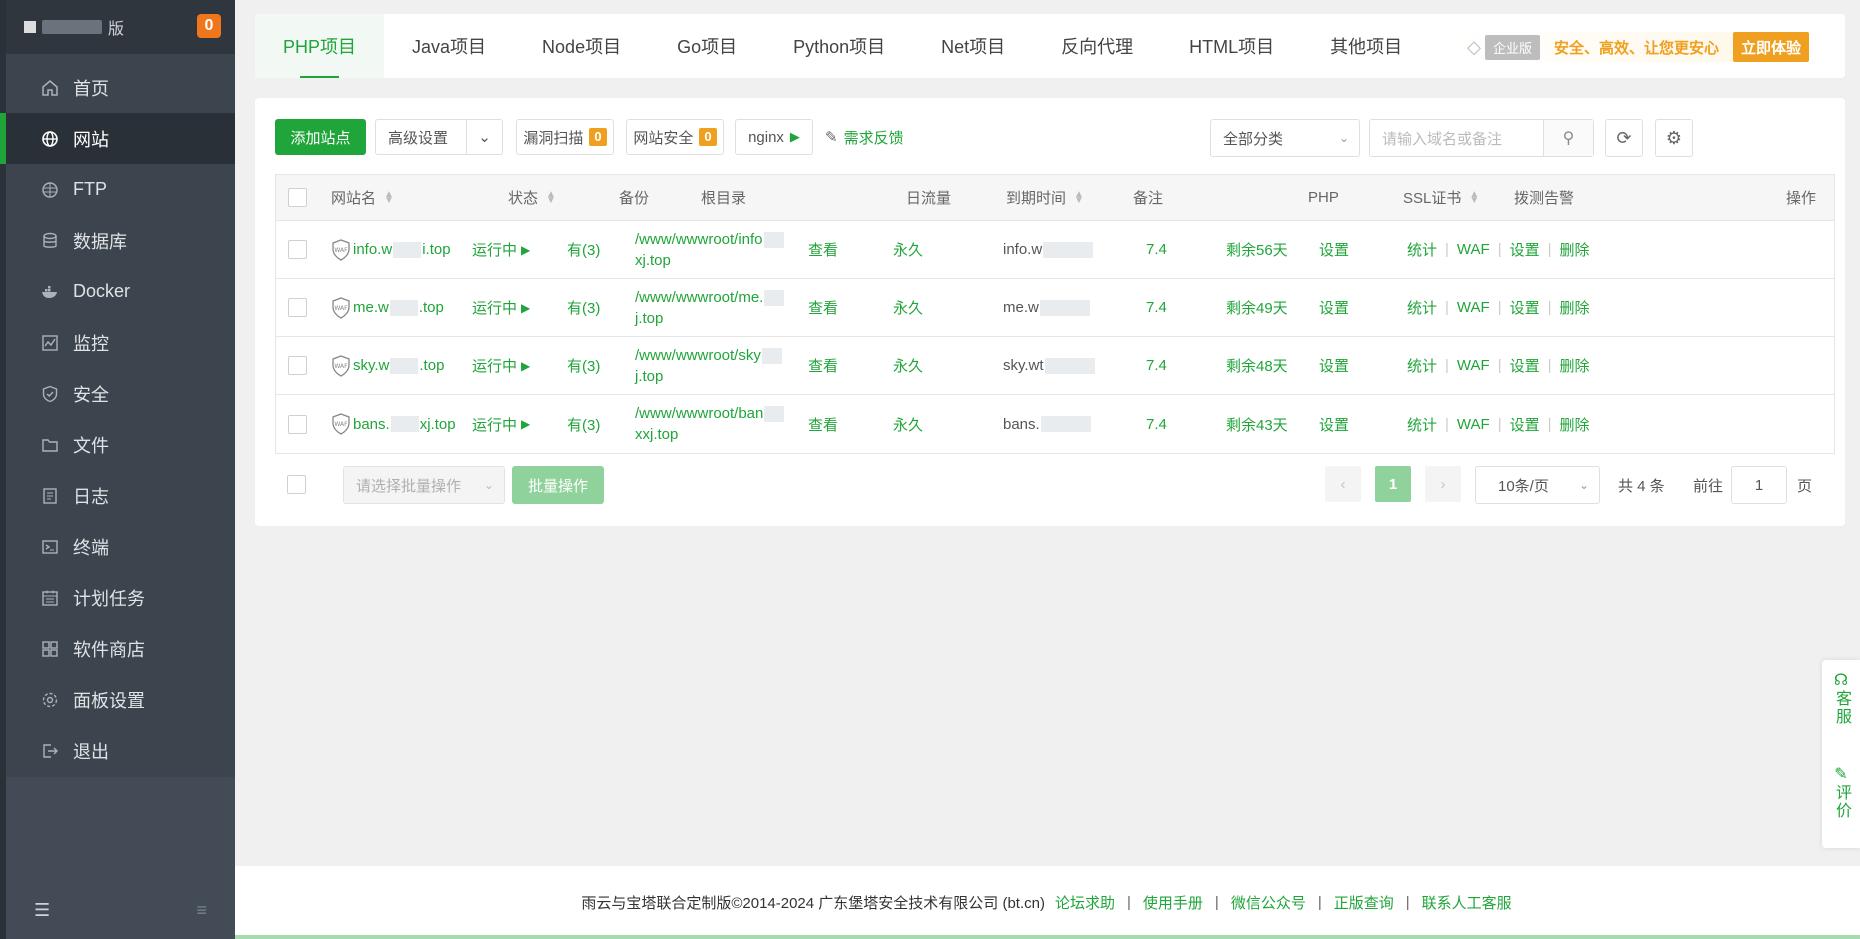 The image size is (1860, 939). Describe the element at coordinates (42, 910) in the screenshot. I see `collapse-menu-icon: ☰` at that location.